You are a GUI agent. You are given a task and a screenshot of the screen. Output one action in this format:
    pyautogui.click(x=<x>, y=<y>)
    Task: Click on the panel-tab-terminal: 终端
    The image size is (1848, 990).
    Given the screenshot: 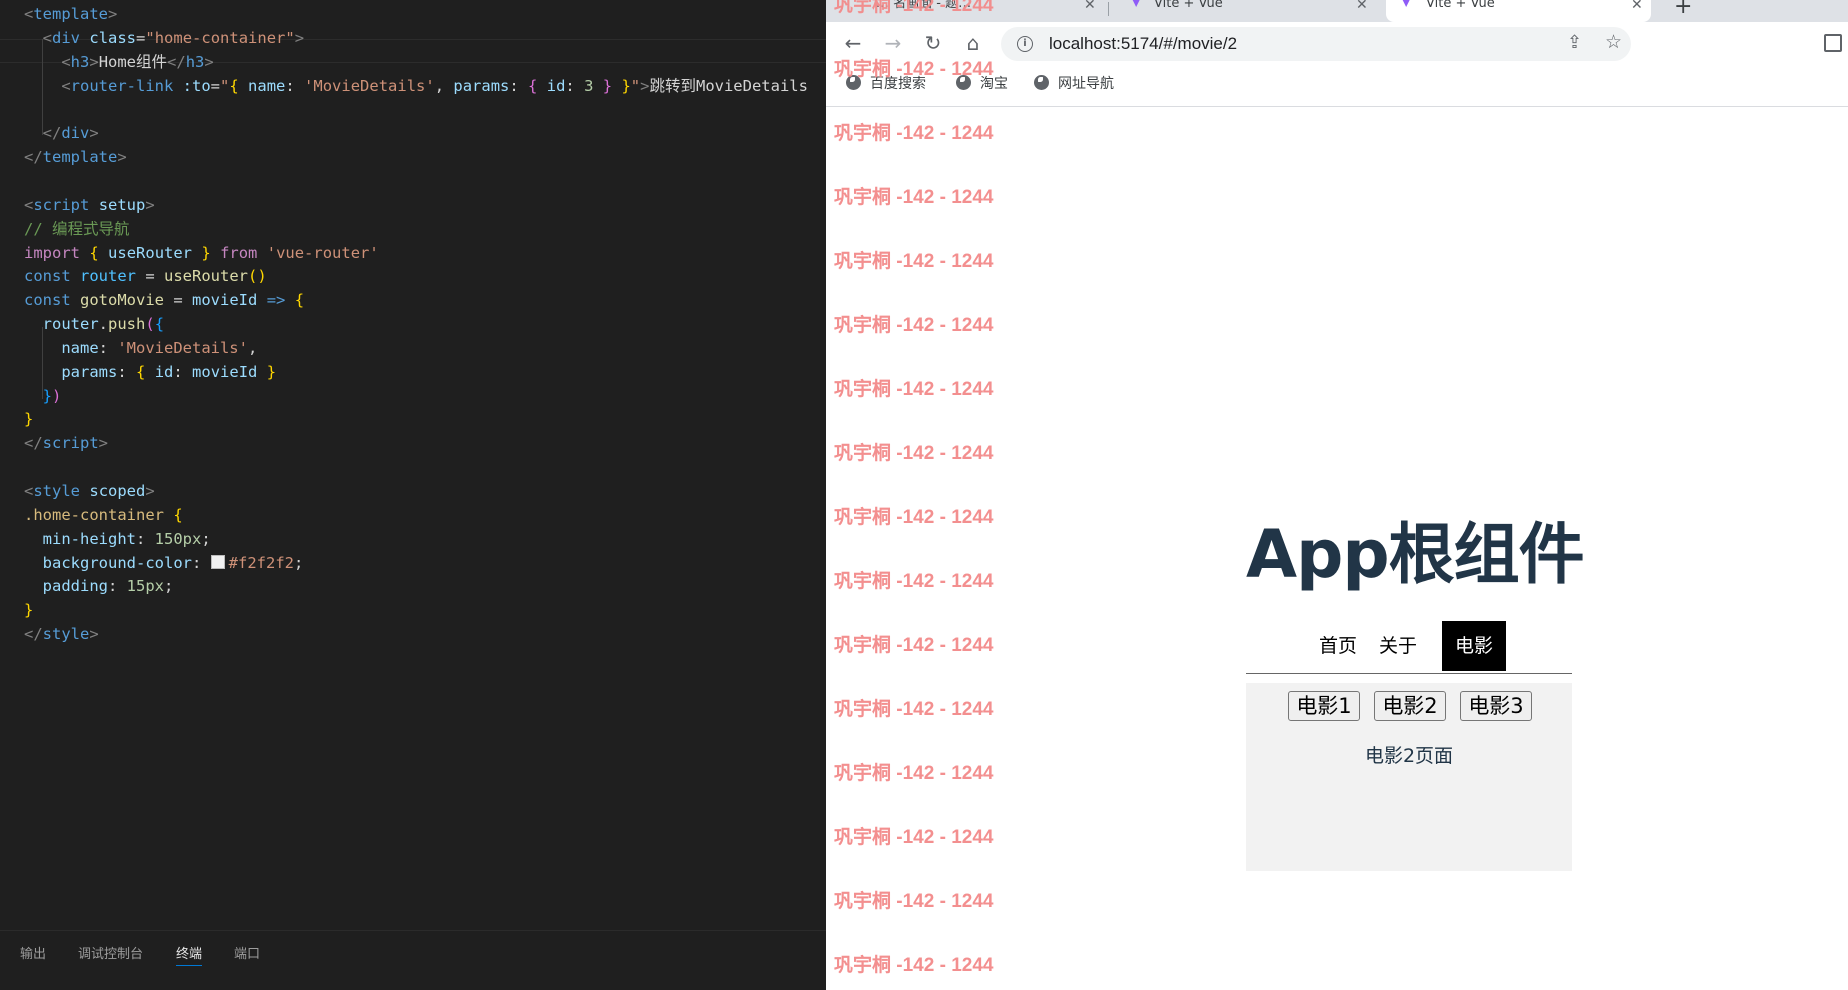 What is the action you would take?
    pyautogui.click(x=189, y=955)
    